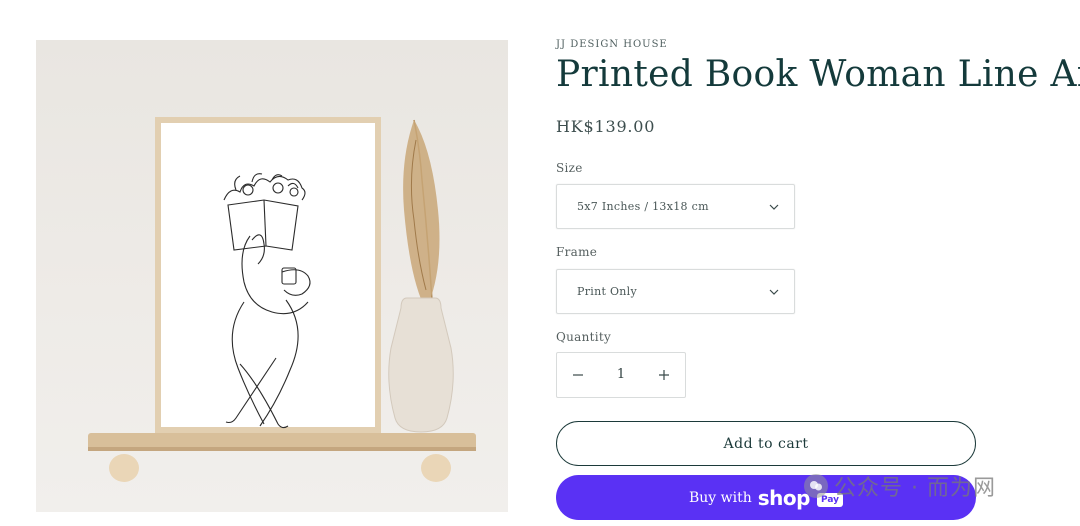 This screenshot has height=526, width=1080. I want to click on plus-icon, so click(664, 375).